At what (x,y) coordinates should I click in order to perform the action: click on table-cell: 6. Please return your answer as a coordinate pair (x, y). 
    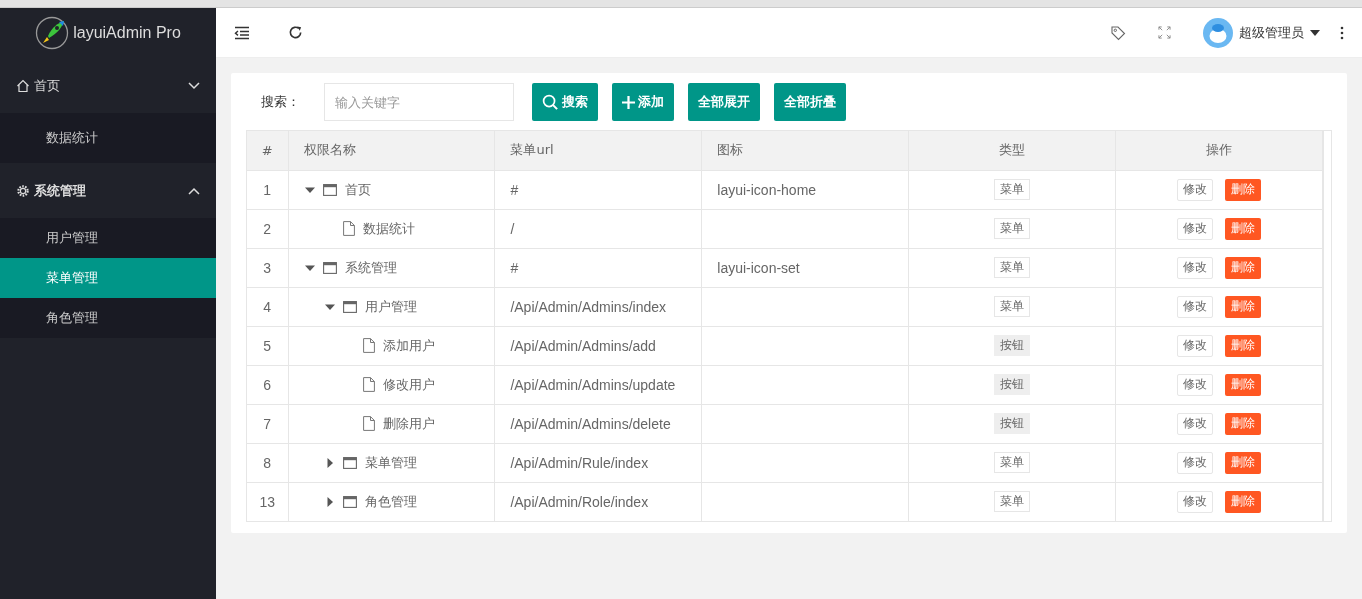
    Looking at the image, I should click on (267, 384).